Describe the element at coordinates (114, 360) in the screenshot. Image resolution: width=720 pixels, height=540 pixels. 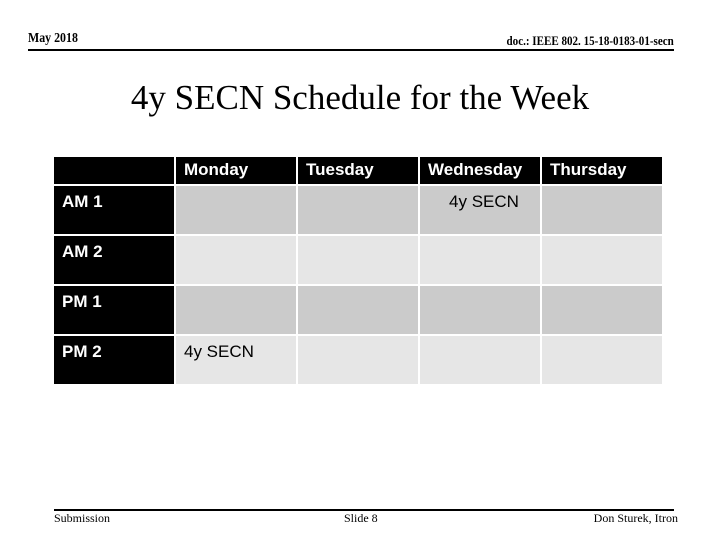
I see `row-label: PM 2` at that location.